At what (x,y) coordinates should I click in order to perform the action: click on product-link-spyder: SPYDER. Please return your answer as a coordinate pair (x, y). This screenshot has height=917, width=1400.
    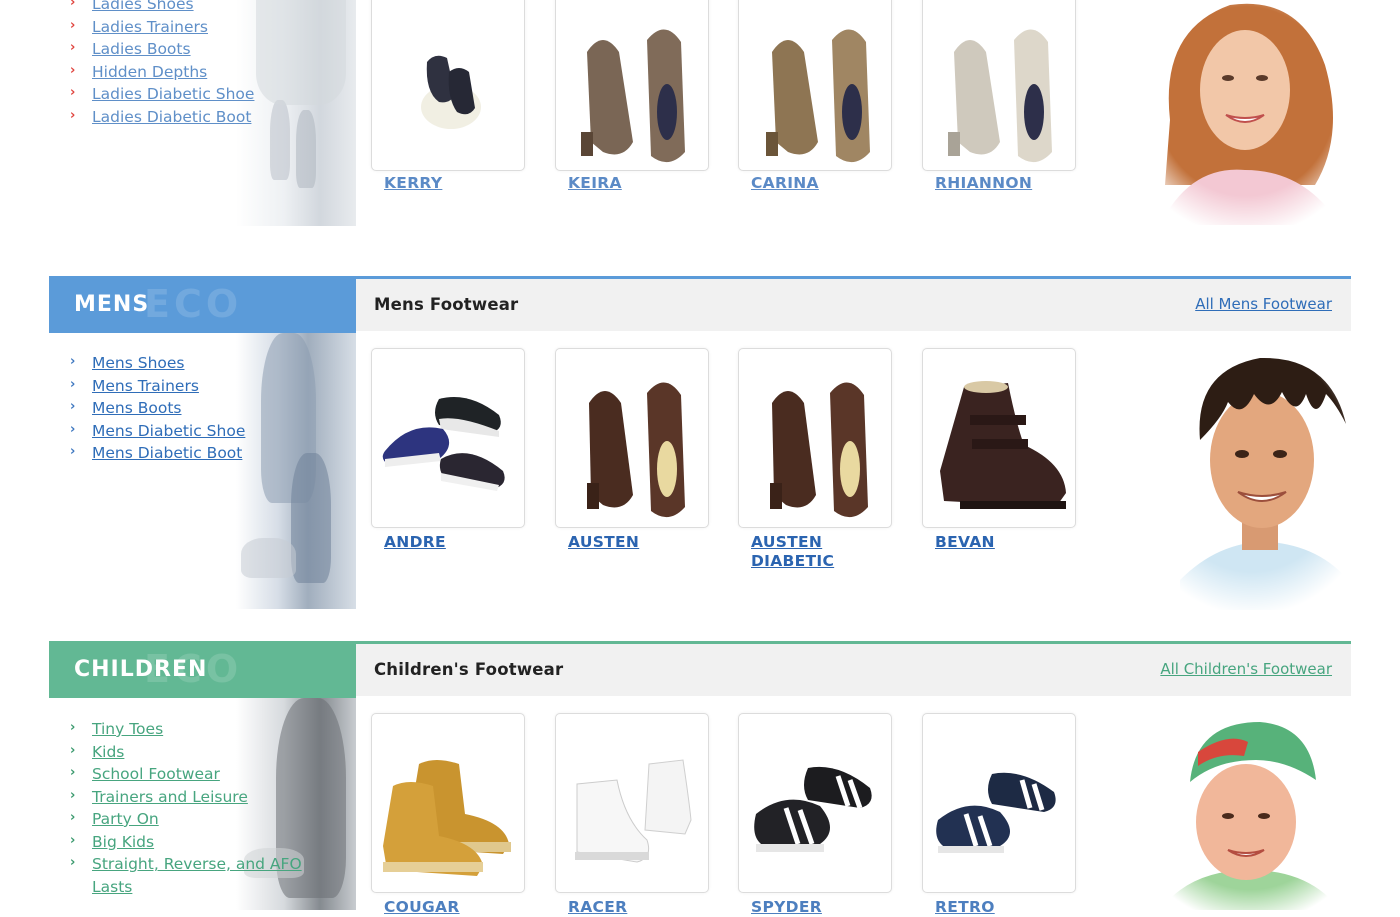
    Looking at the image, I should click on (826, 907).